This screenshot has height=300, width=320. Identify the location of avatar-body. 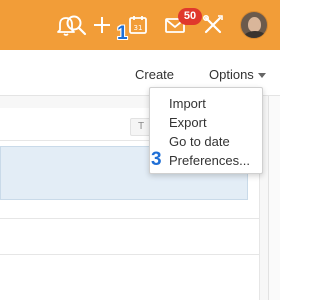
(255, 34).